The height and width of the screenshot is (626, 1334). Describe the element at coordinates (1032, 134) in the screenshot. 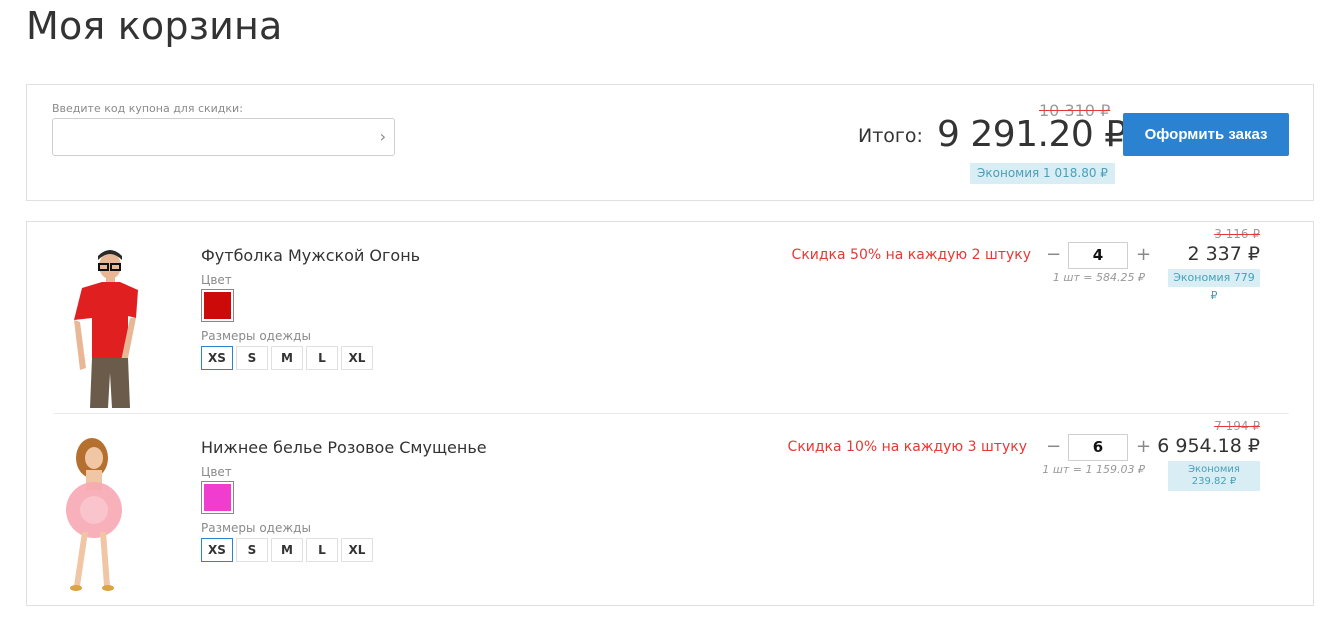

I see `total-price: 9 291.20 ₽` at that location.